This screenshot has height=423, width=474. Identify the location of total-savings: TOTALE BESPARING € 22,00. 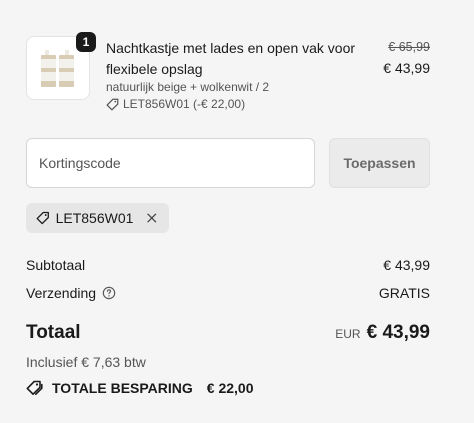
(140, 388).